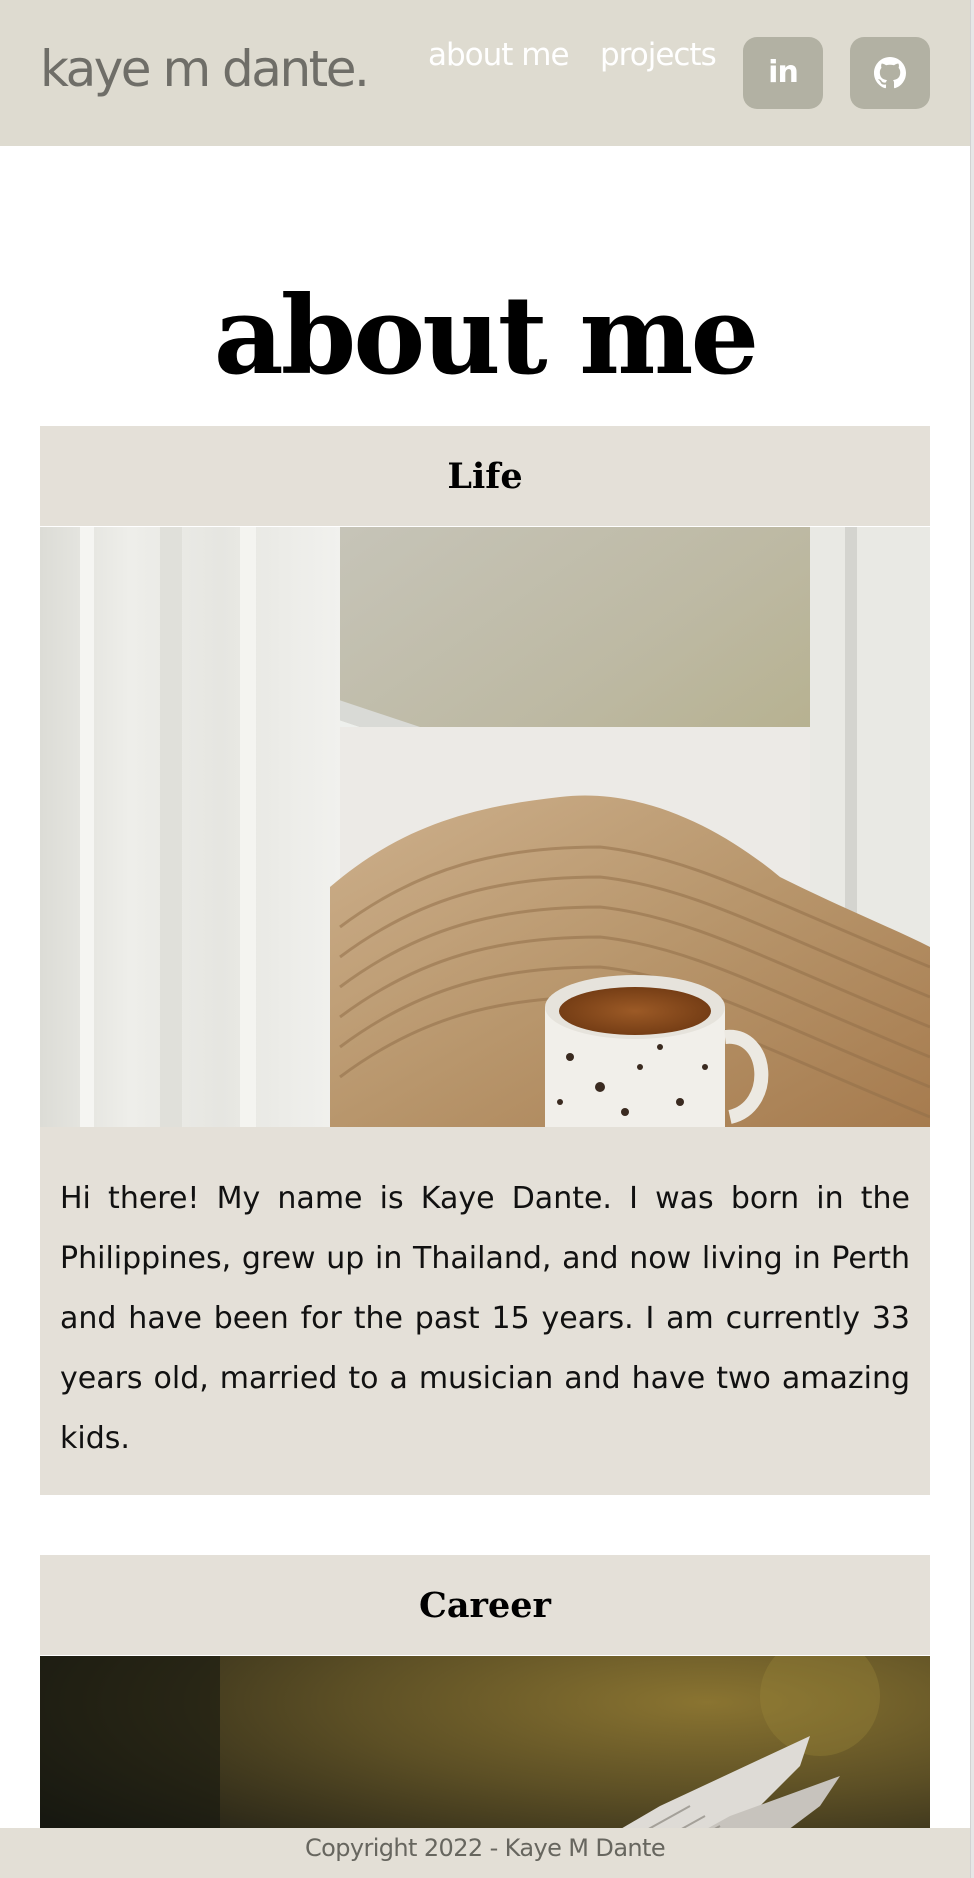 The width and height of the screenshot is (974, 1878). Describe the element at coordinates (972, 939) in the screenshot. I see `page-scrollbar` at that location.